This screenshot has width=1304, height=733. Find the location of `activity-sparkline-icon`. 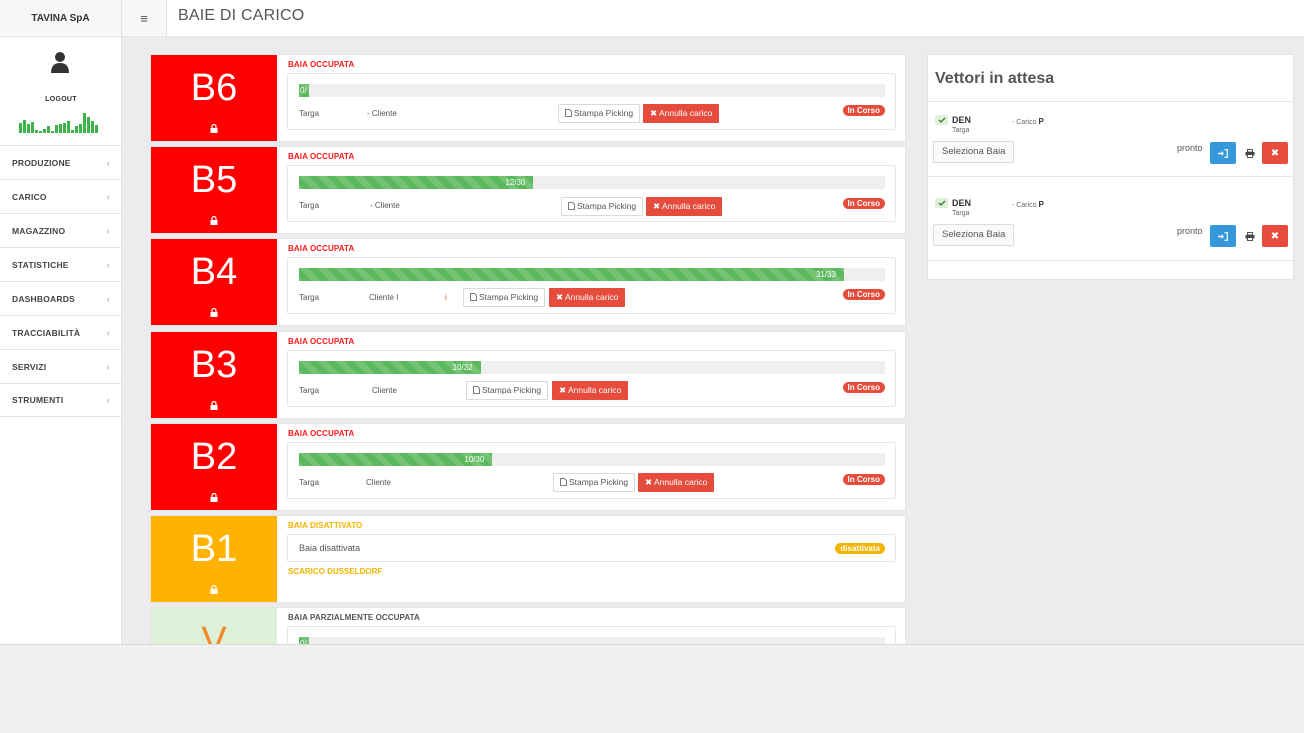

activity-sparkline-icon is located at coordinates (58, 123).